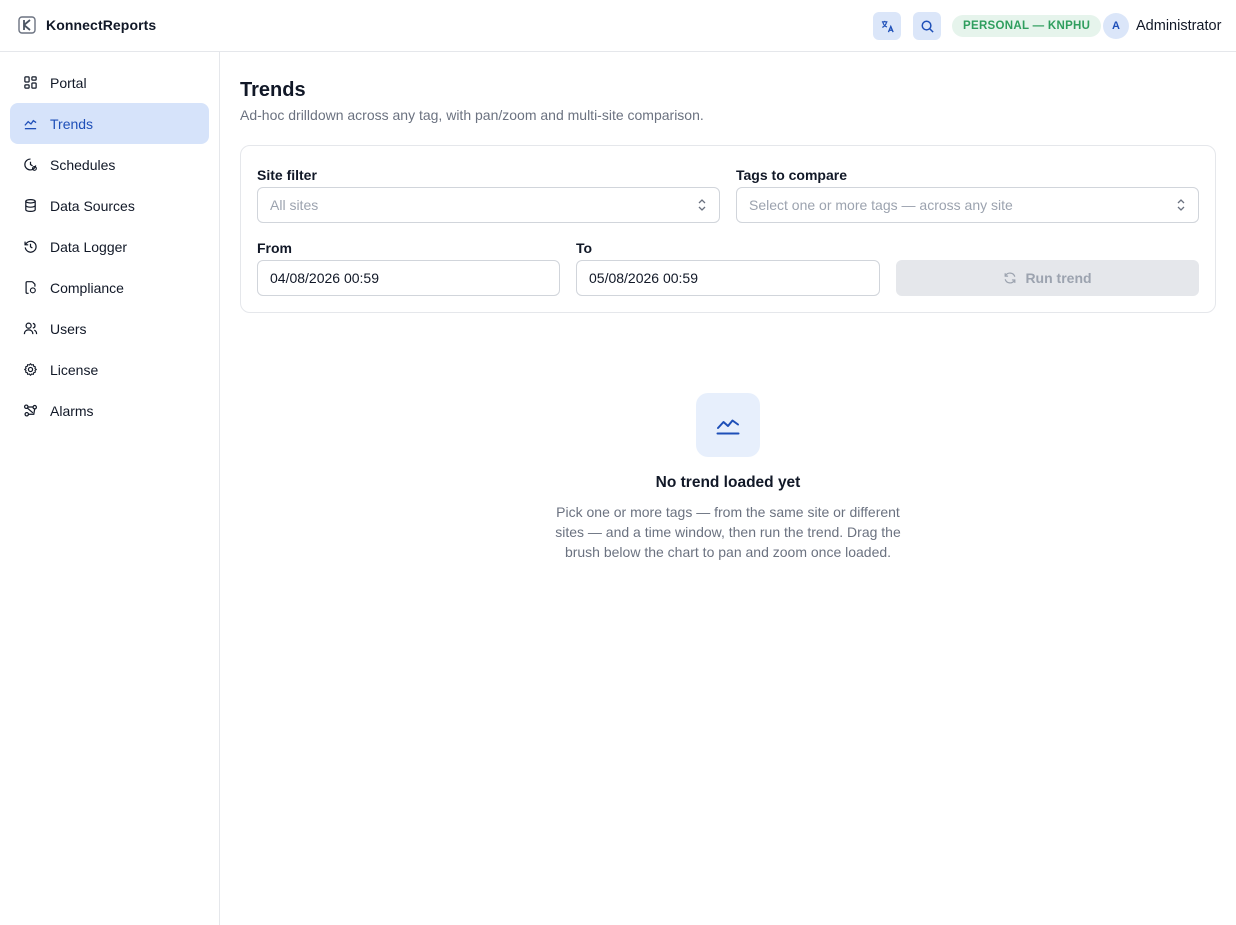  I want to click on sidebar-item-data-sources: Data Sources, so click(109, 205).